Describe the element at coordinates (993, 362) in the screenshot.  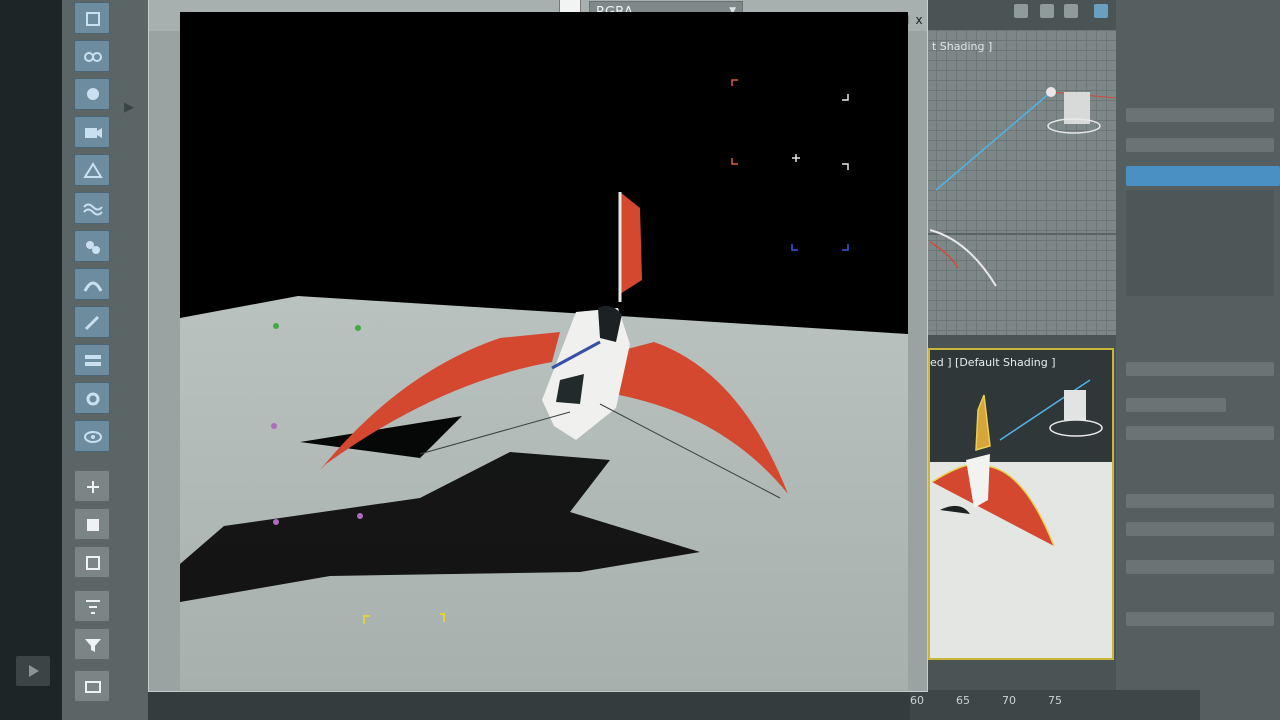
I see `viewport-perspective-label: ed ] [Default Shading ]` at that location.